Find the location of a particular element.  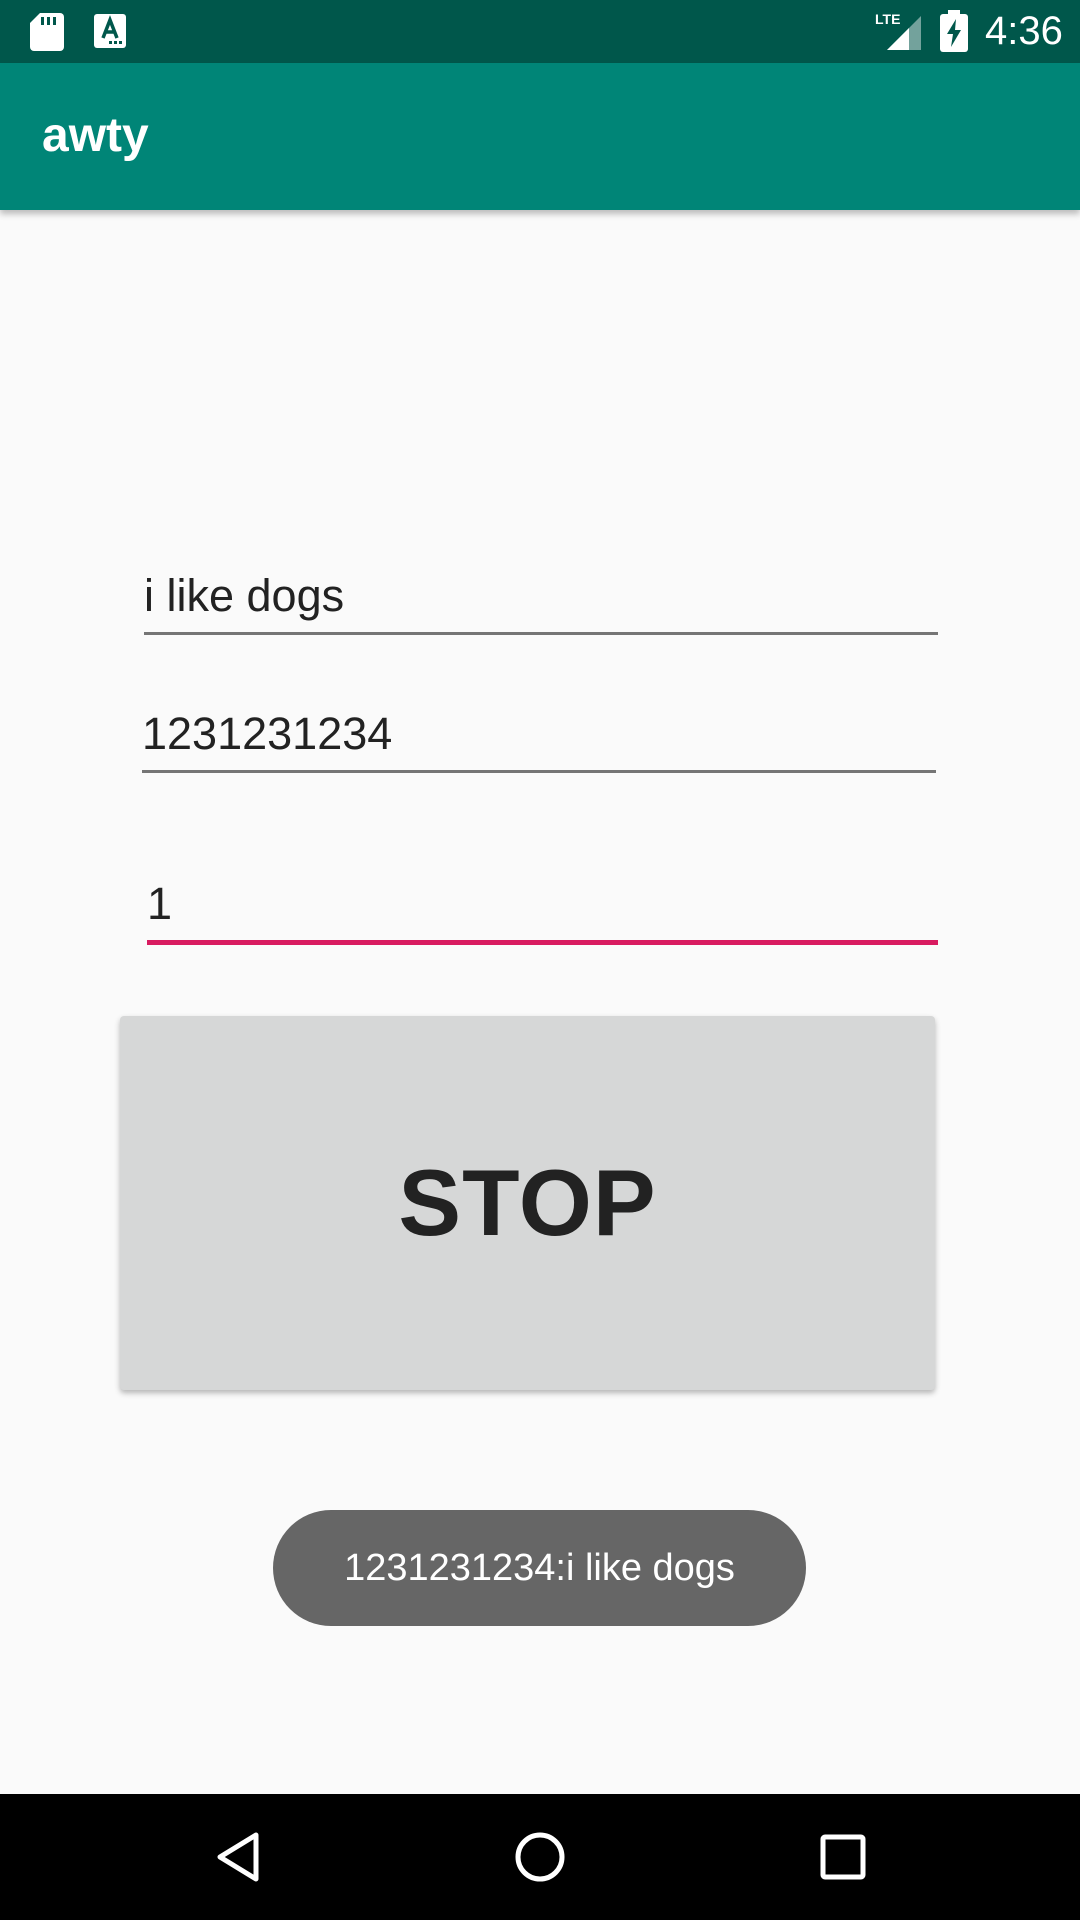

phone-field: 1231231234 is located at coordinates (539, 737).